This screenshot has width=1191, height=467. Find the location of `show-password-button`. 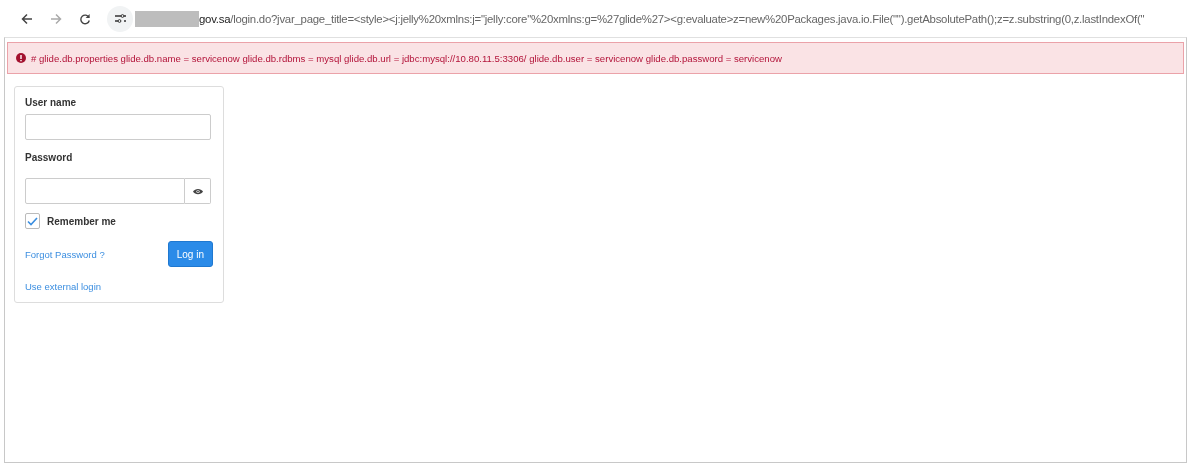

show-password-button is located at coordinates (198, 191).